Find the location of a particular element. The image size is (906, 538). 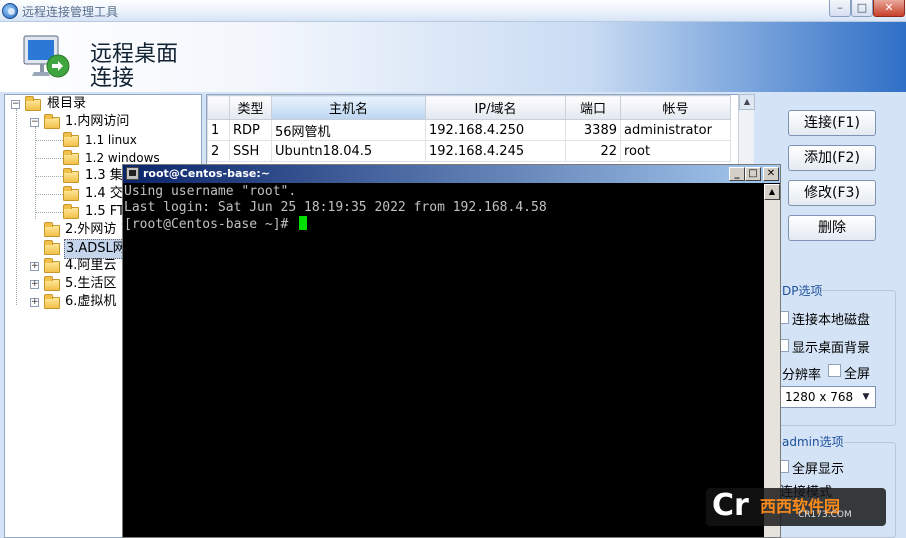

cell-hostname: Ubuntn18.04.5 is located at coordinates (348, 151).